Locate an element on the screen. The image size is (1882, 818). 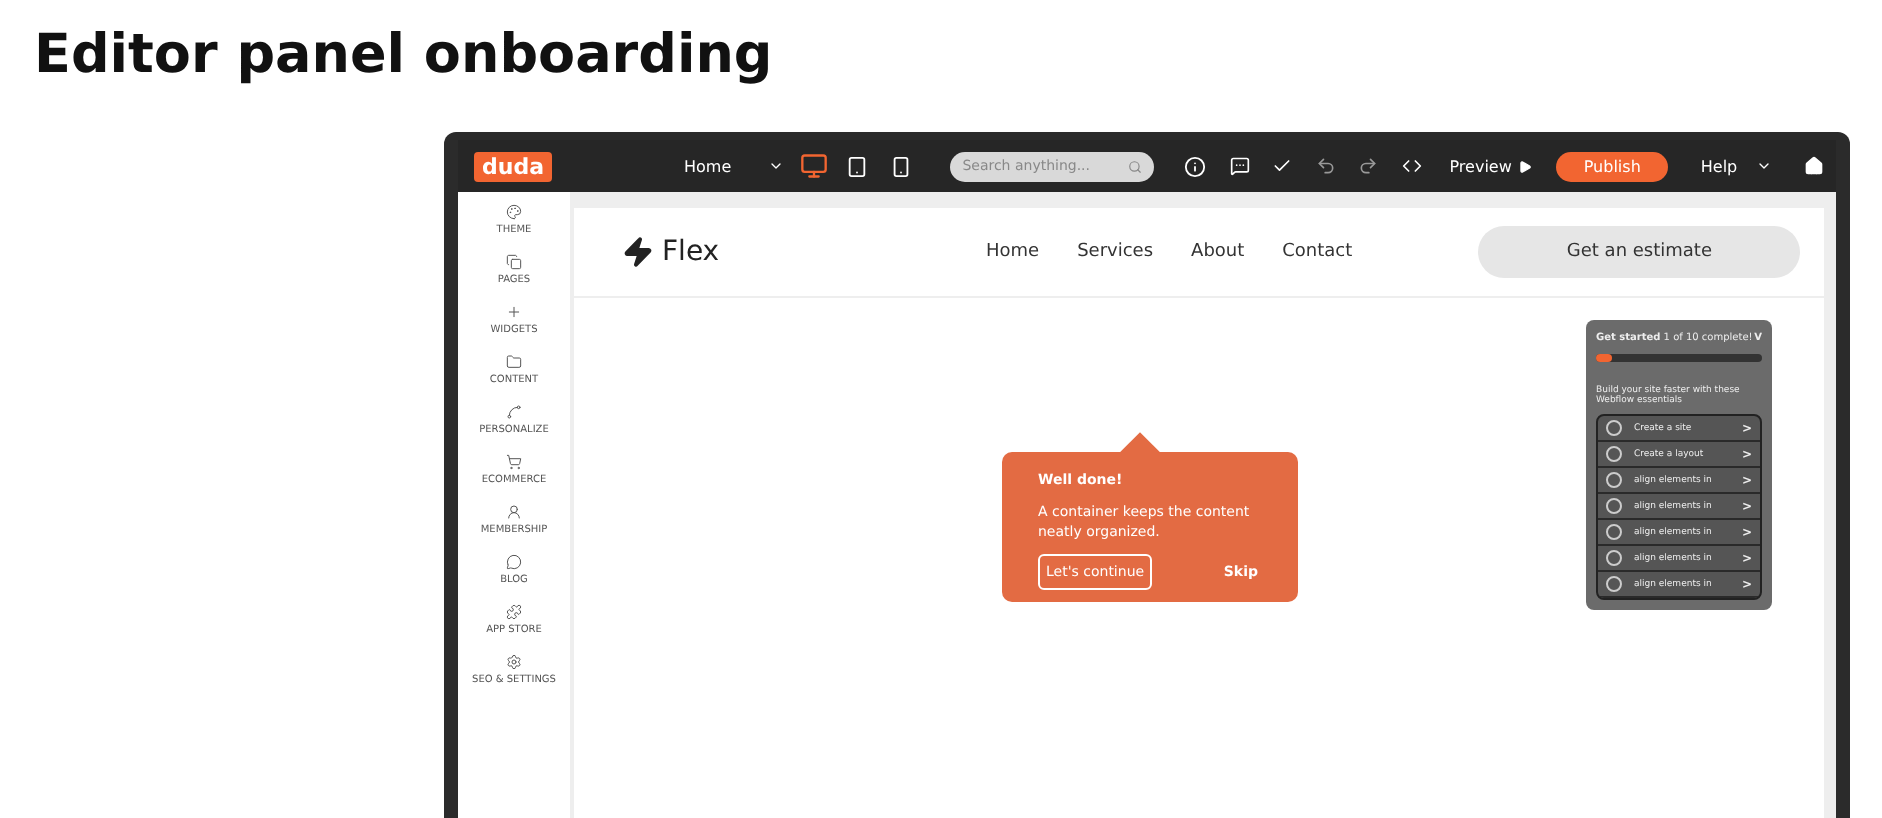
page-select: Home is located at coordinates (734, 166).